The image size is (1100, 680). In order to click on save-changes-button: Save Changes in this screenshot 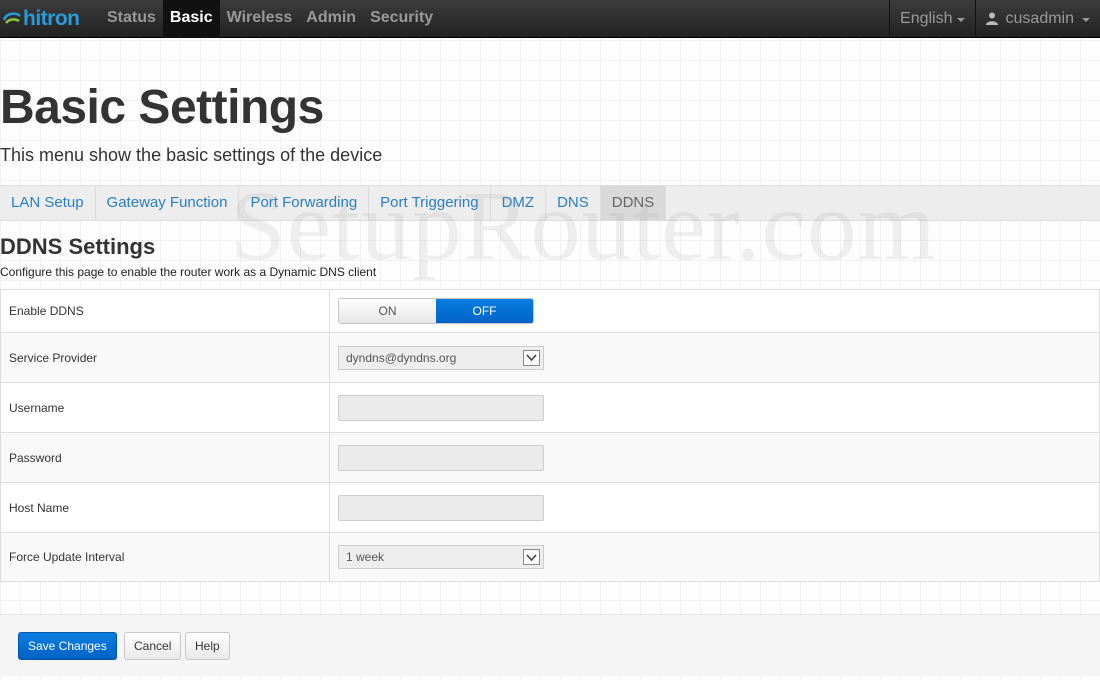, I will do `click(67, 646)`.